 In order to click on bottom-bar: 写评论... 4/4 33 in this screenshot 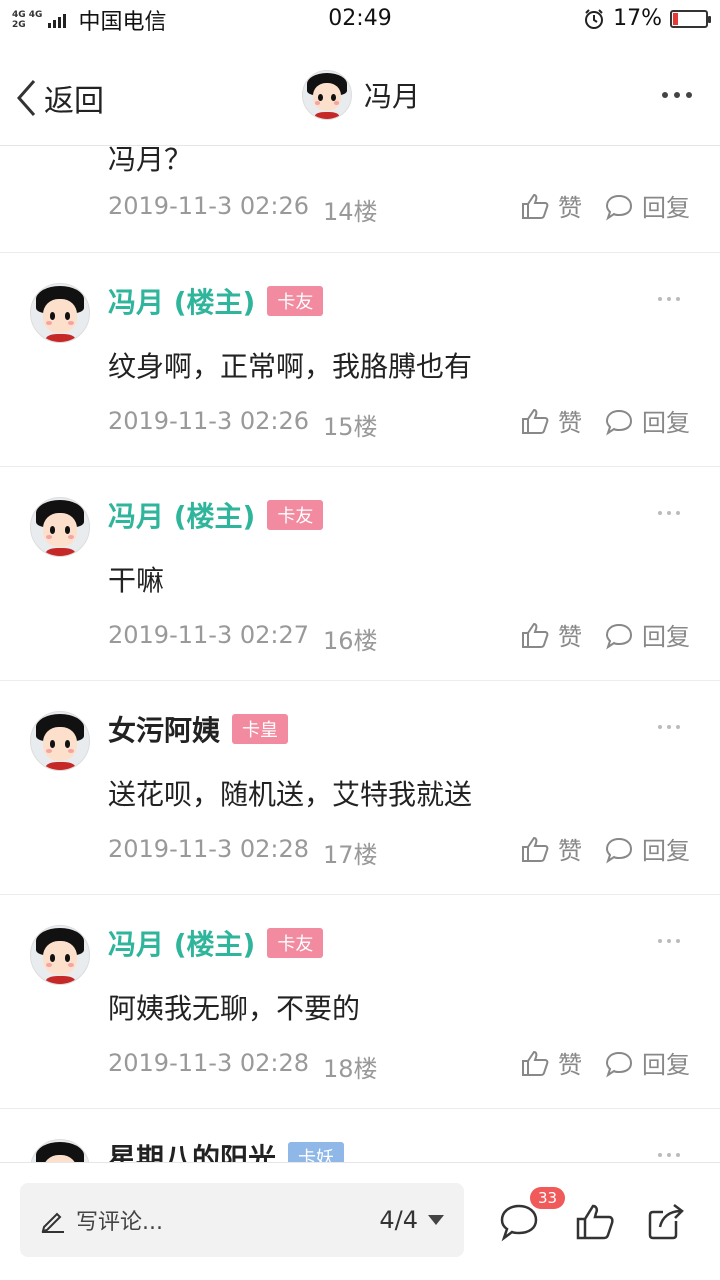, I will do `click(360, 1221)`.